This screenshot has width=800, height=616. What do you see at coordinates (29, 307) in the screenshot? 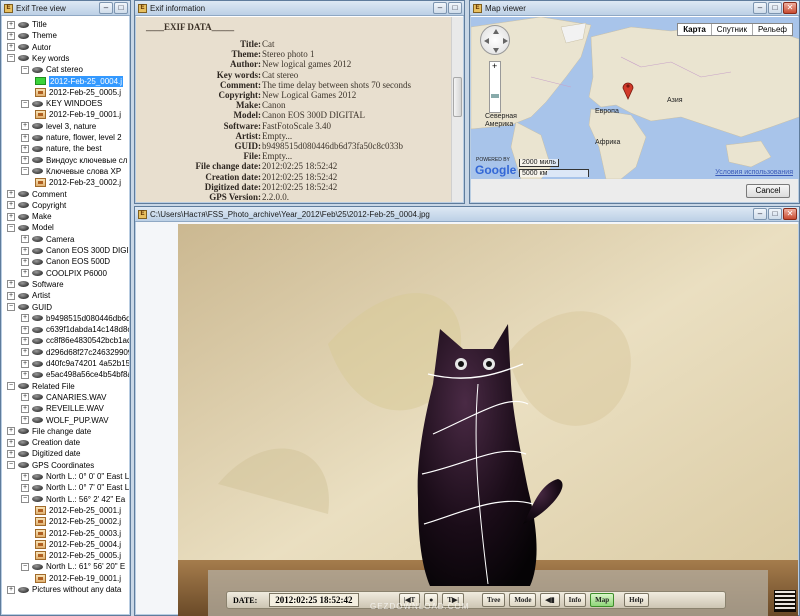
I see `tree-node: − GUID` at bounding box center [29, 307].